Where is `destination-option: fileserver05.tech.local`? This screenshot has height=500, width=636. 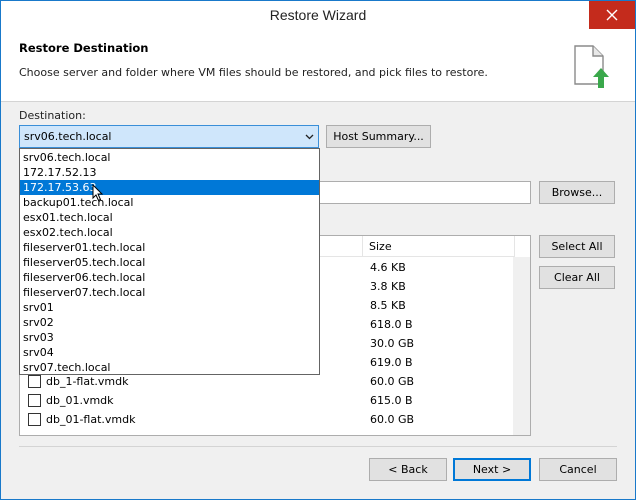
destination-option: fileserver05.tech.local is located at coordinates (169, 262).